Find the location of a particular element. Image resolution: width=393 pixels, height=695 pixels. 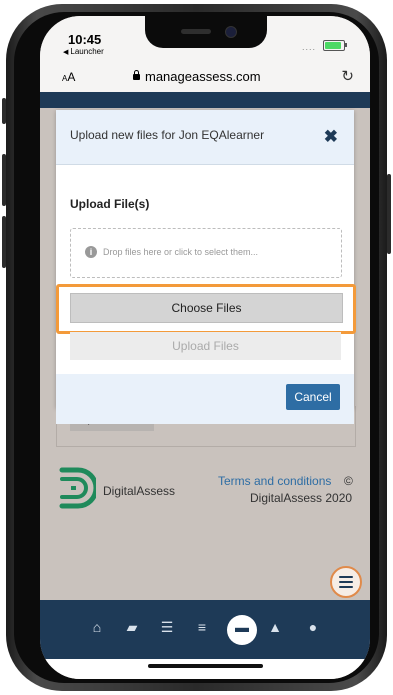

volume-up-button is located at coordinates (4, 180).